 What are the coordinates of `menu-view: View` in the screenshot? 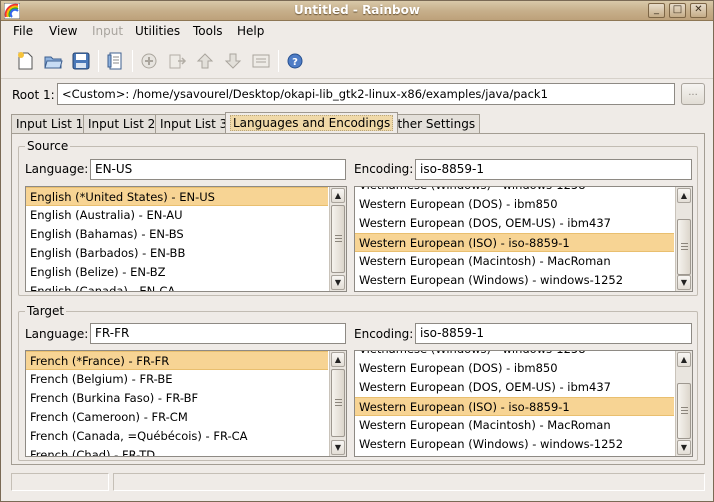 It's located at (63, 31).